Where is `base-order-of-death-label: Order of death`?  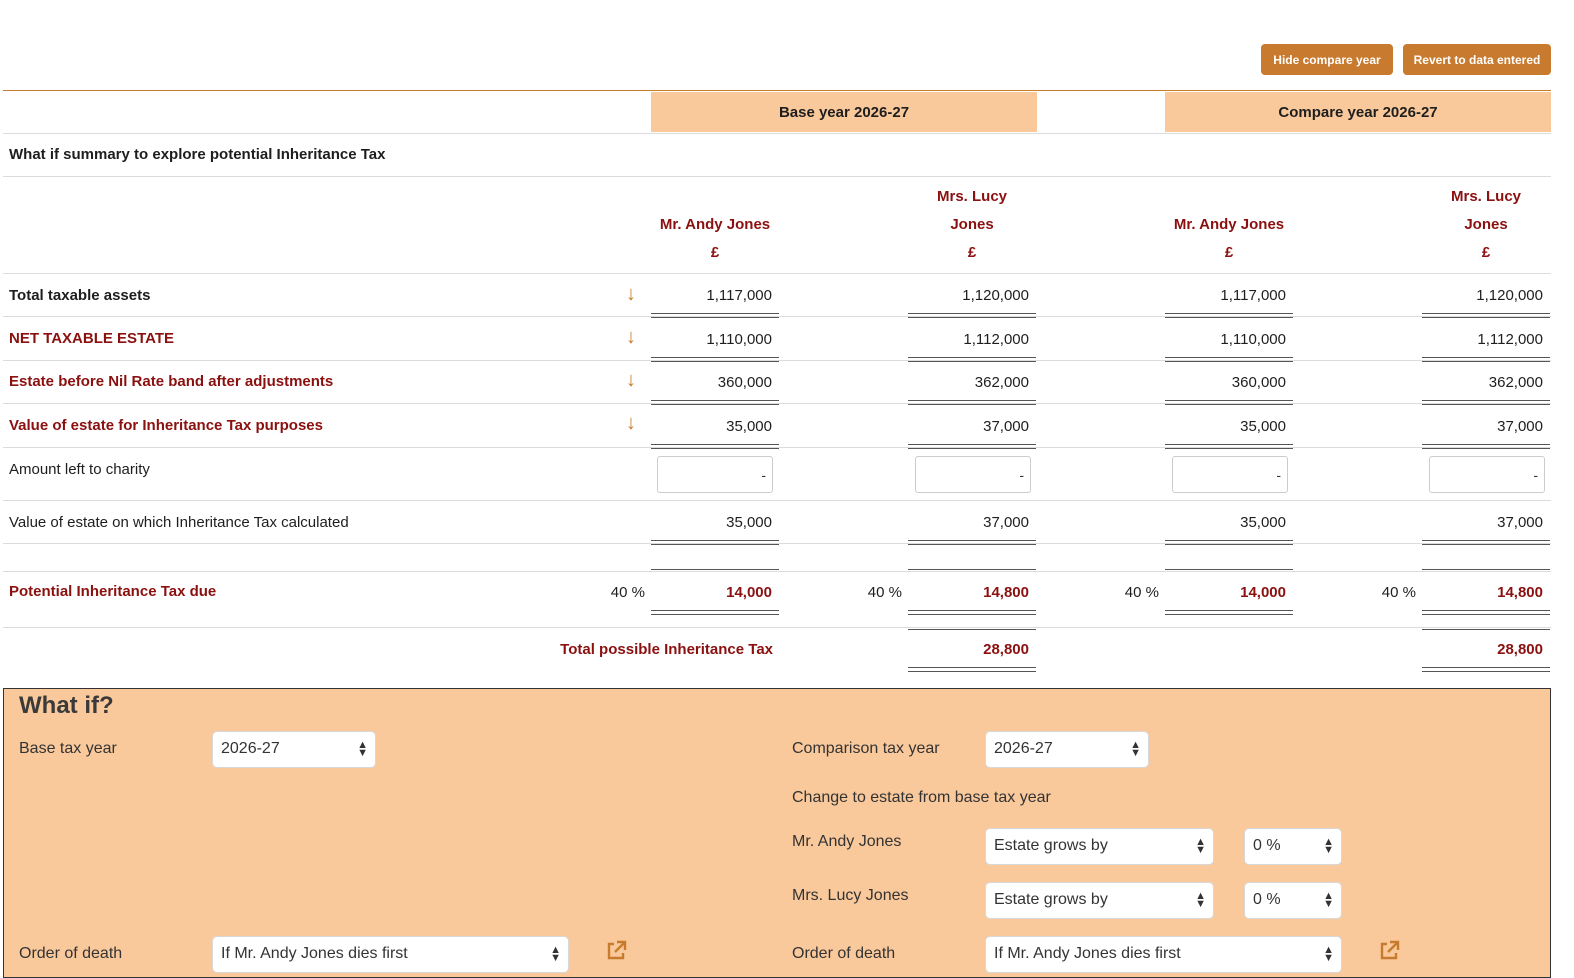 base-order-of-death-label: Order of death is located at coordinates (71, 953).